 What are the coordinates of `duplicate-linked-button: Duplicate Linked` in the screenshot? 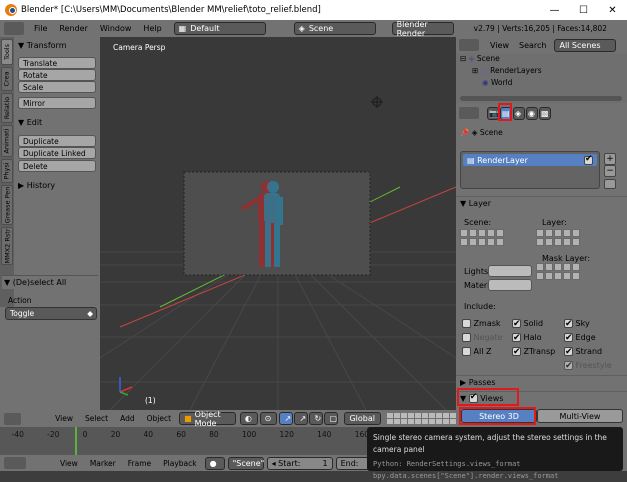 It's located at (57, 153).